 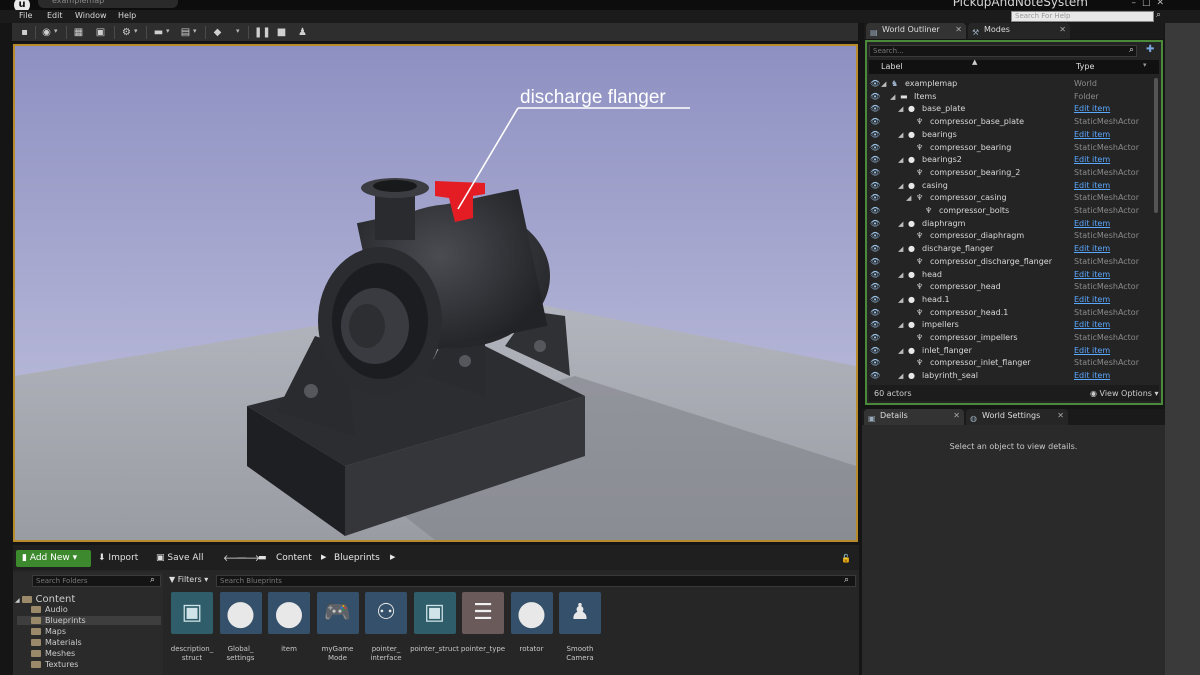 I want to click on outliner-row: 👁 ◢ ● head Edit item, so click(x=1010, y=275).